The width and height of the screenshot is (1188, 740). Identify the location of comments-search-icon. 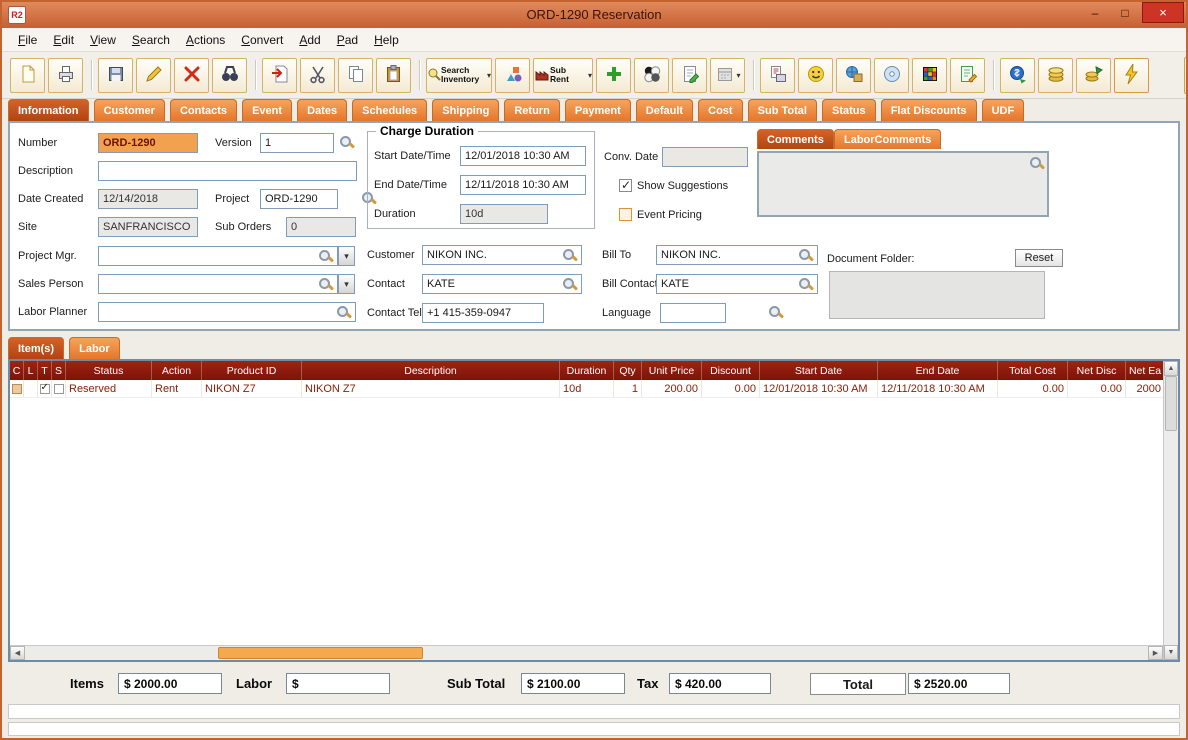
(1036, 163).